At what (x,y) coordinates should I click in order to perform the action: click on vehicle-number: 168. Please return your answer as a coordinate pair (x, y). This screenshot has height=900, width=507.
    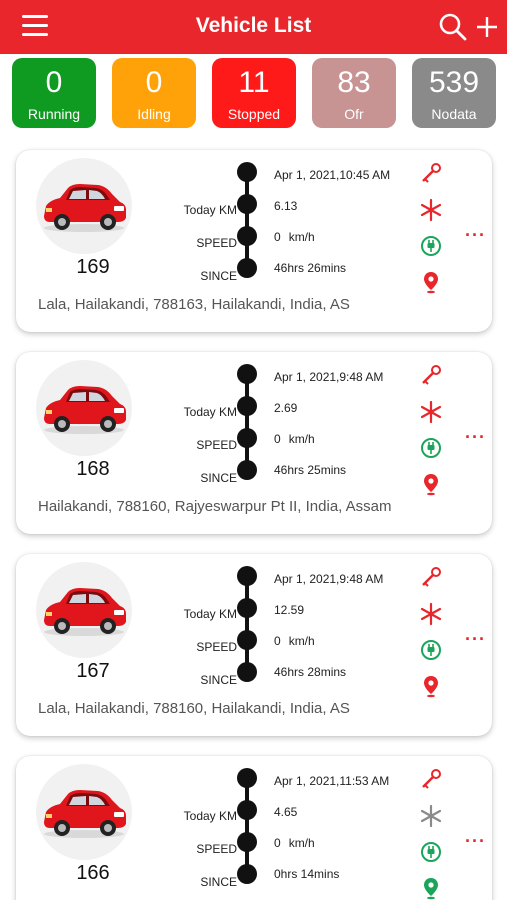
    Looking at the image, I should click on (93, 469).